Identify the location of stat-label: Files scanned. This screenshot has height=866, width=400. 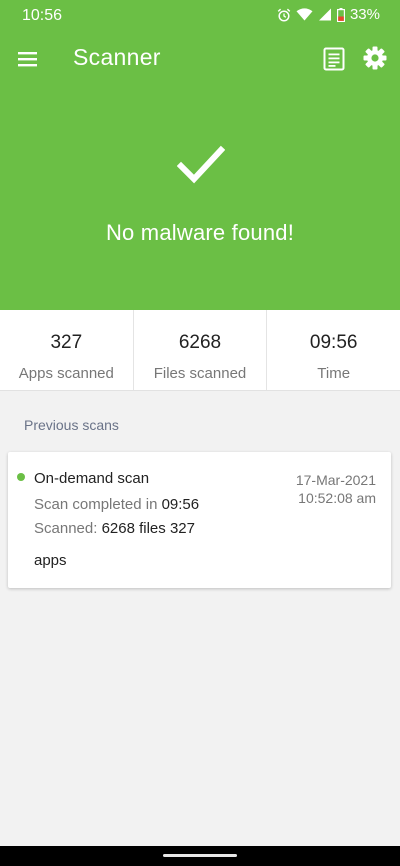
(200, 373).